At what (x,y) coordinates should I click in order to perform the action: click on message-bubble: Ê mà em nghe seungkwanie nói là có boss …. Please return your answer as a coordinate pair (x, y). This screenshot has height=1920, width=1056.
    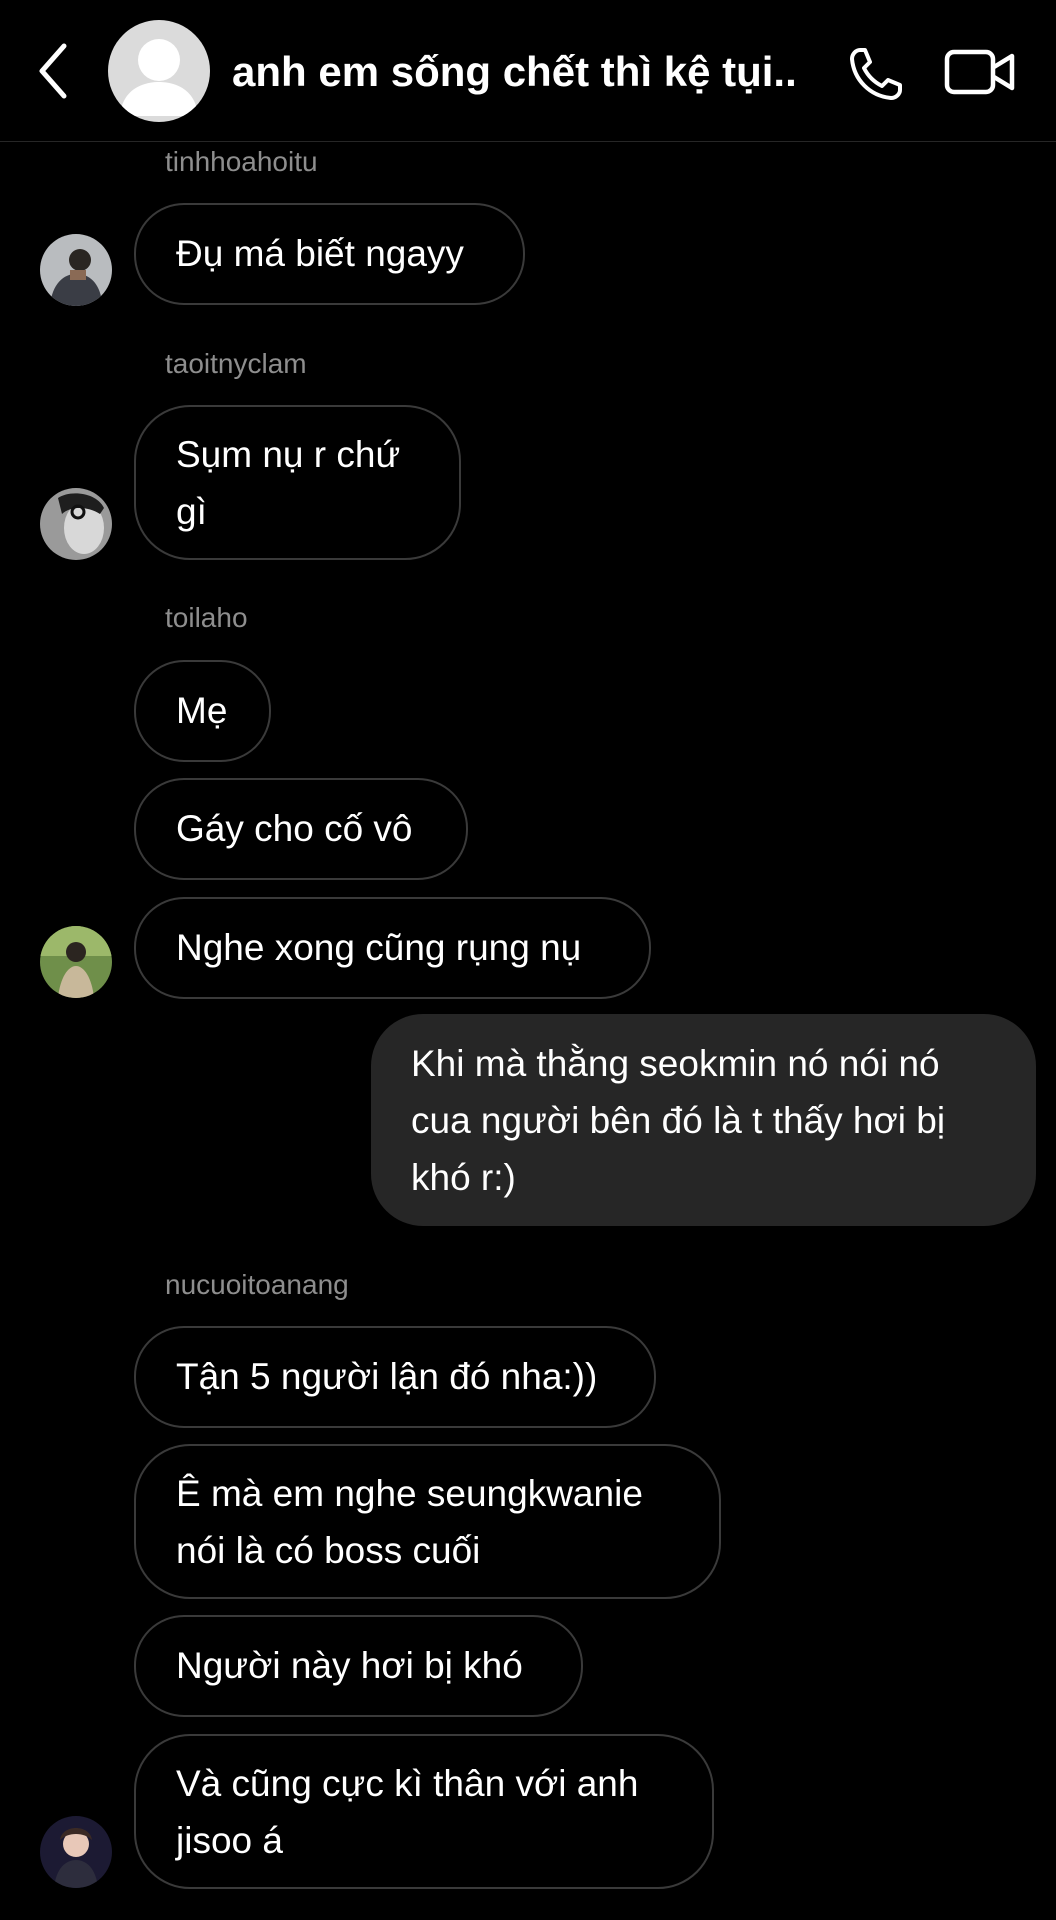
    Looking at the image, I should click on (427, 1521).